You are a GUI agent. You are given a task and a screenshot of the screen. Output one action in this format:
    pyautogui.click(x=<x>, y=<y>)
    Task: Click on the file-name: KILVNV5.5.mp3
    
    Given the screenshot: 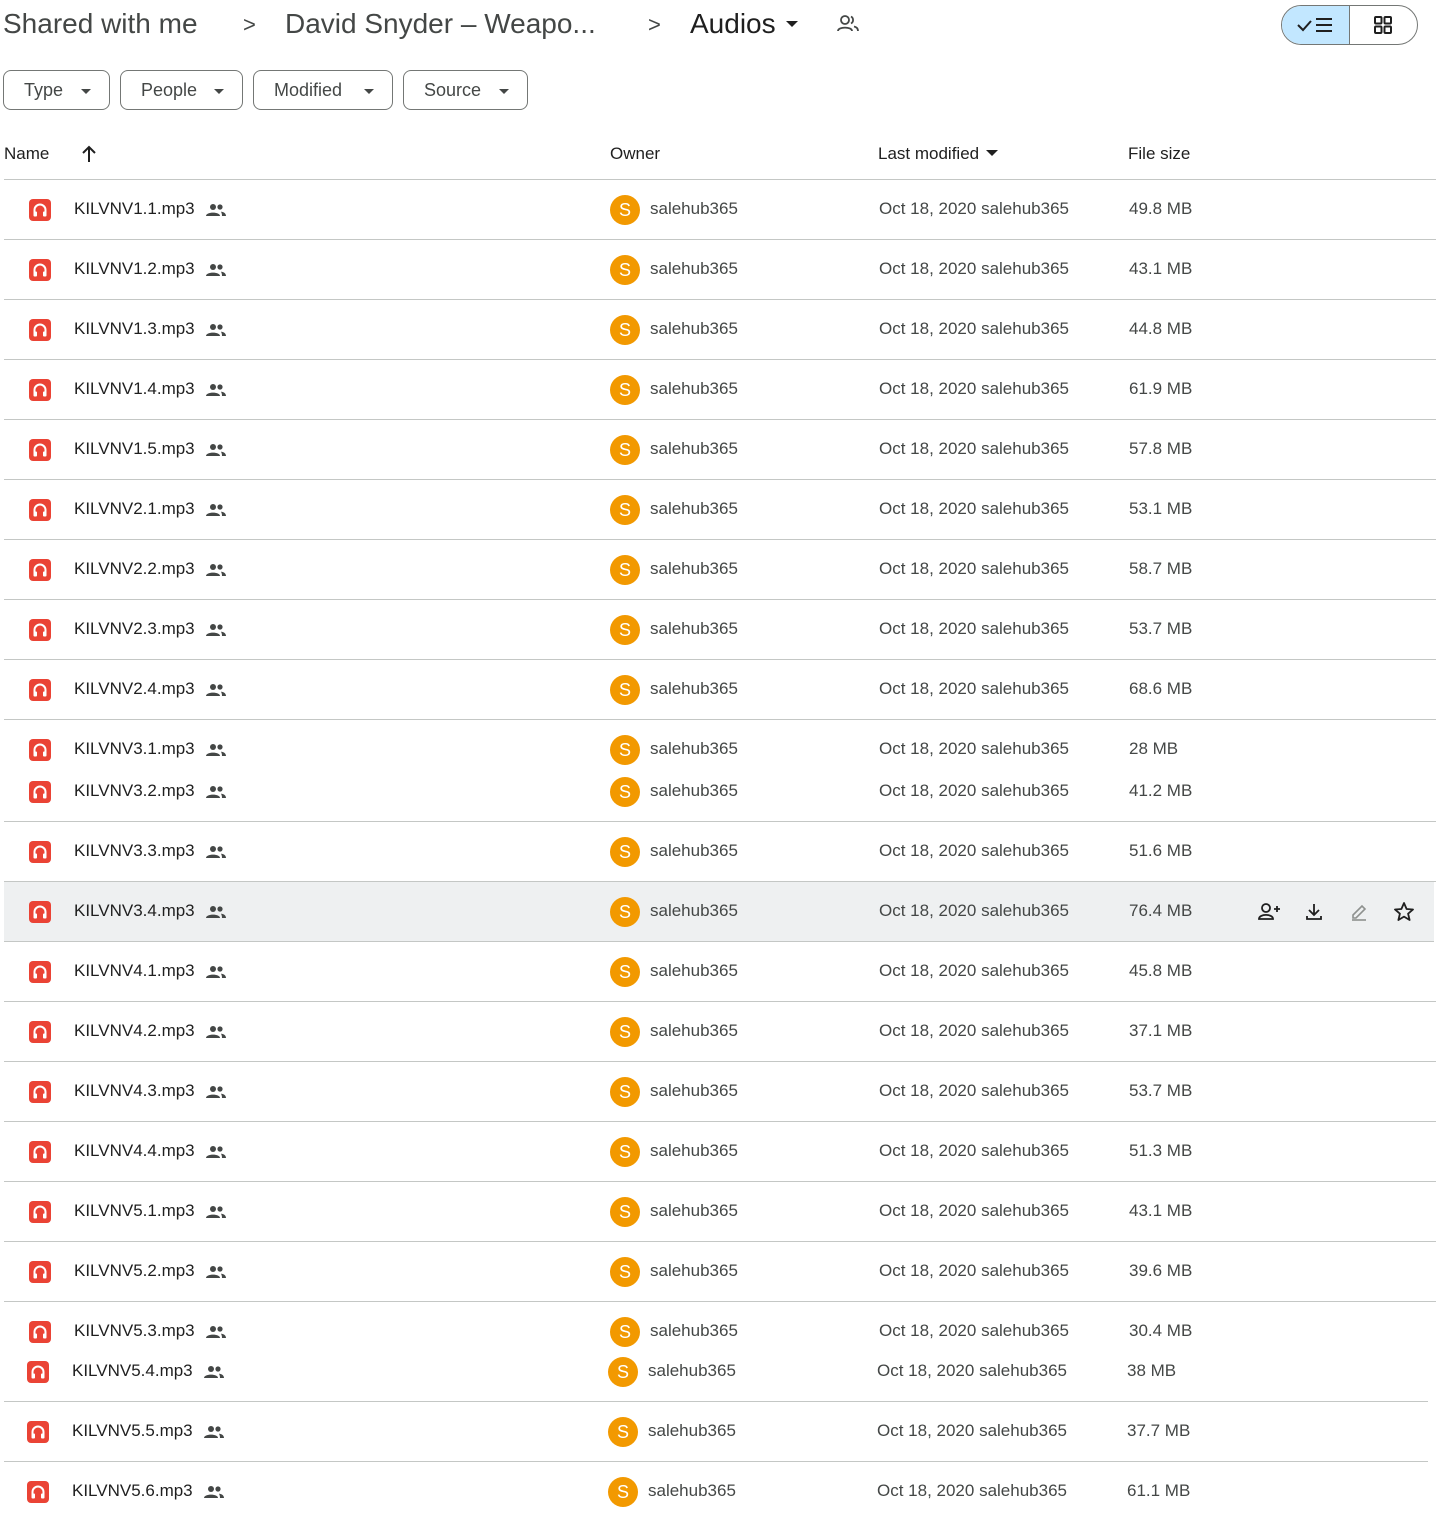 What is the action you would take?
    pyautogui.click(x=132, y=1430)
    